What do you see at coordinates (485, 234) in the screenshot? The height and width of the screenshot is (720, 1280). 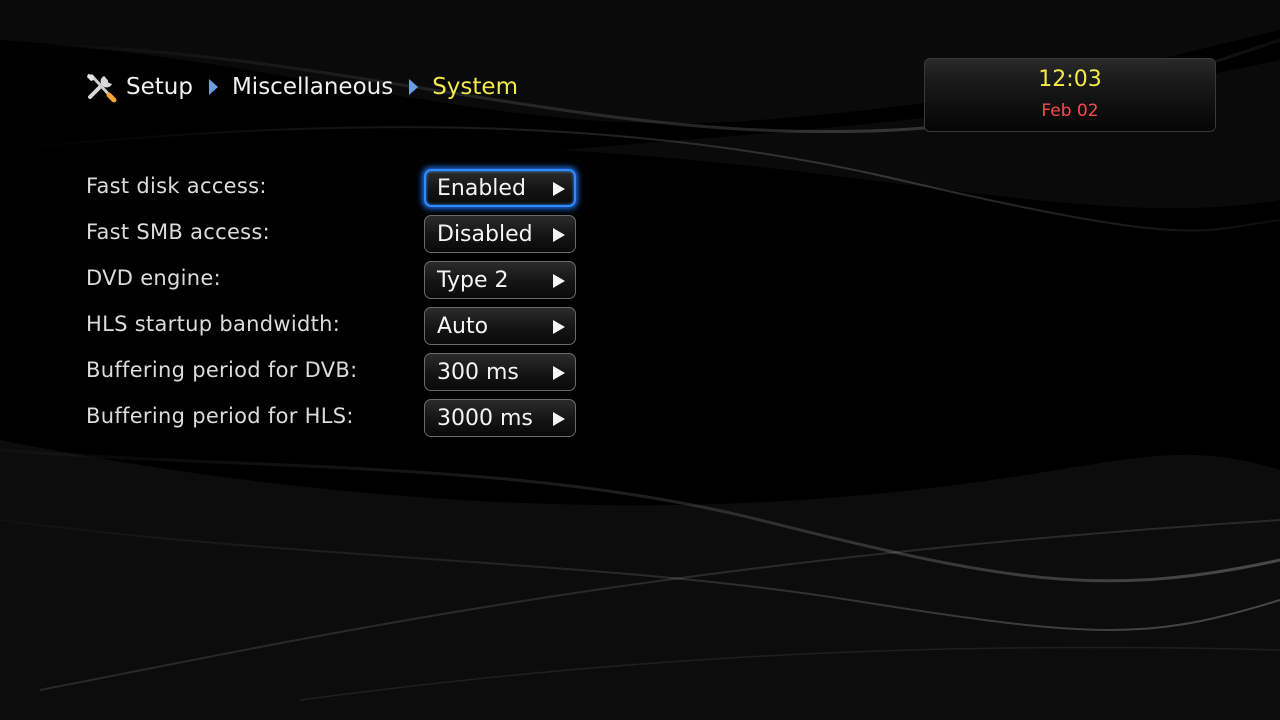 I see `setting-value: Disabled` at bounding box center [485, 234].